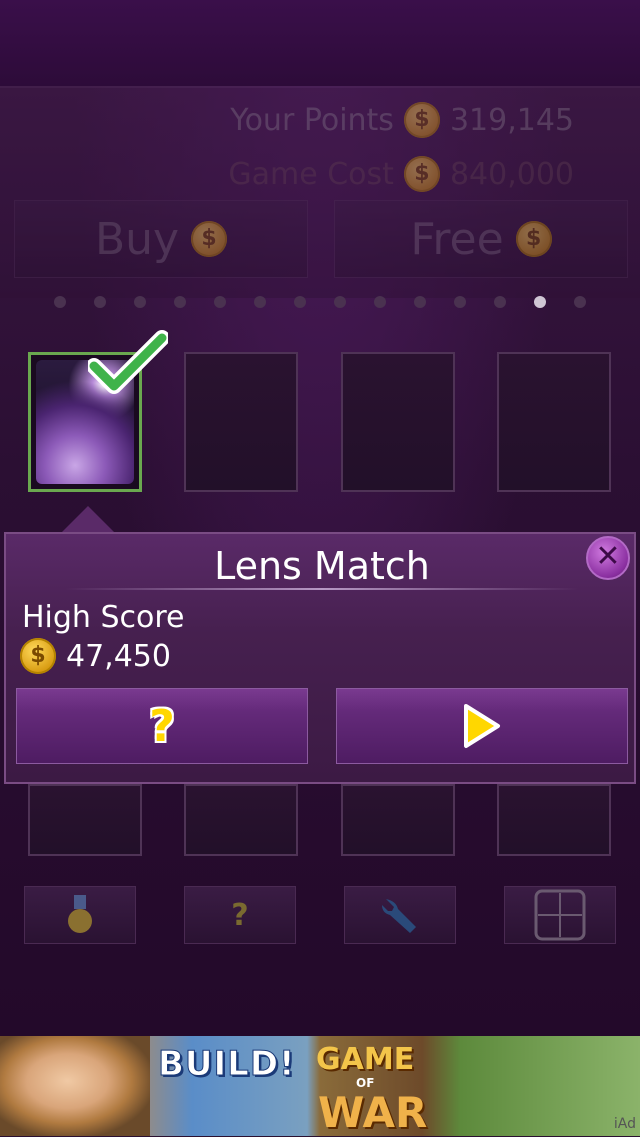 The width and height of the screenshot is (640, 1137). Describe the element at coordinates (103, 617) in the screenshot. I see `high-score-label: High Score` at that location.